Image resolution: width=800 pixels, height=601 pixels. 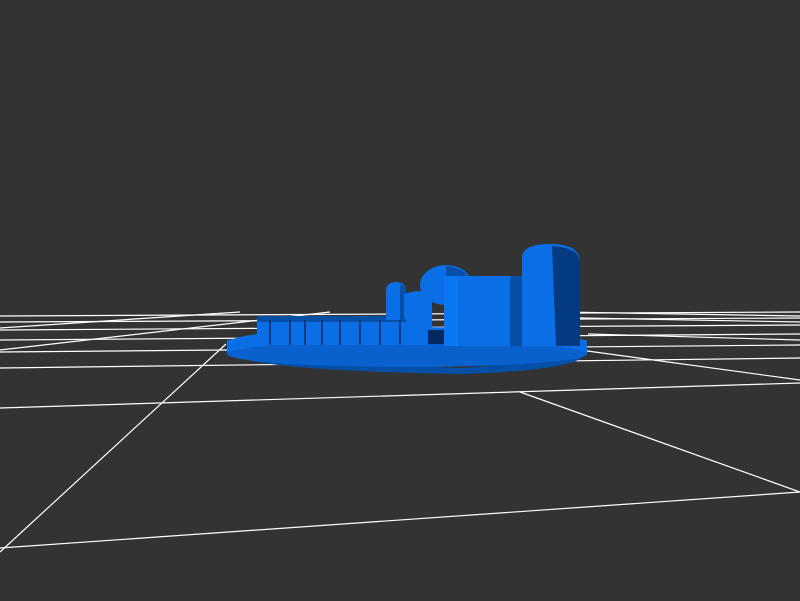 I want to click on 3d-model, so click(x=407, y=309).